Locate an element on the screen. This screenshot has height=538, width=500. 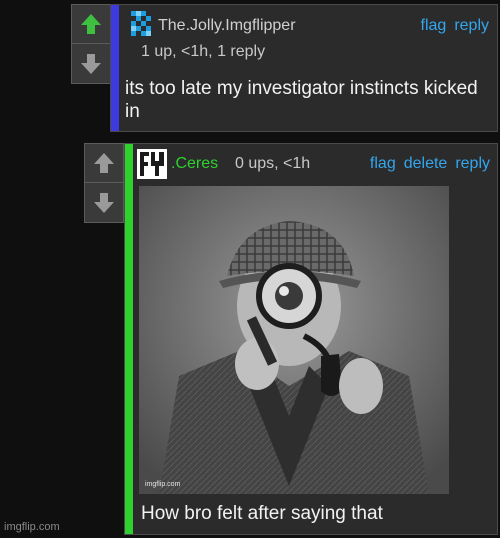
delete-link: delete is located at coordinates (426, 164).